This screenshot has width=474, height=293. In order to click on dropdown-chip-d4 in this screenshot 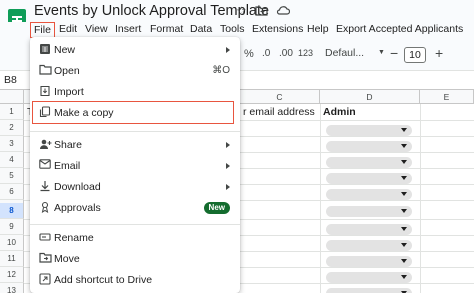, I will do `click(369, 162)`.